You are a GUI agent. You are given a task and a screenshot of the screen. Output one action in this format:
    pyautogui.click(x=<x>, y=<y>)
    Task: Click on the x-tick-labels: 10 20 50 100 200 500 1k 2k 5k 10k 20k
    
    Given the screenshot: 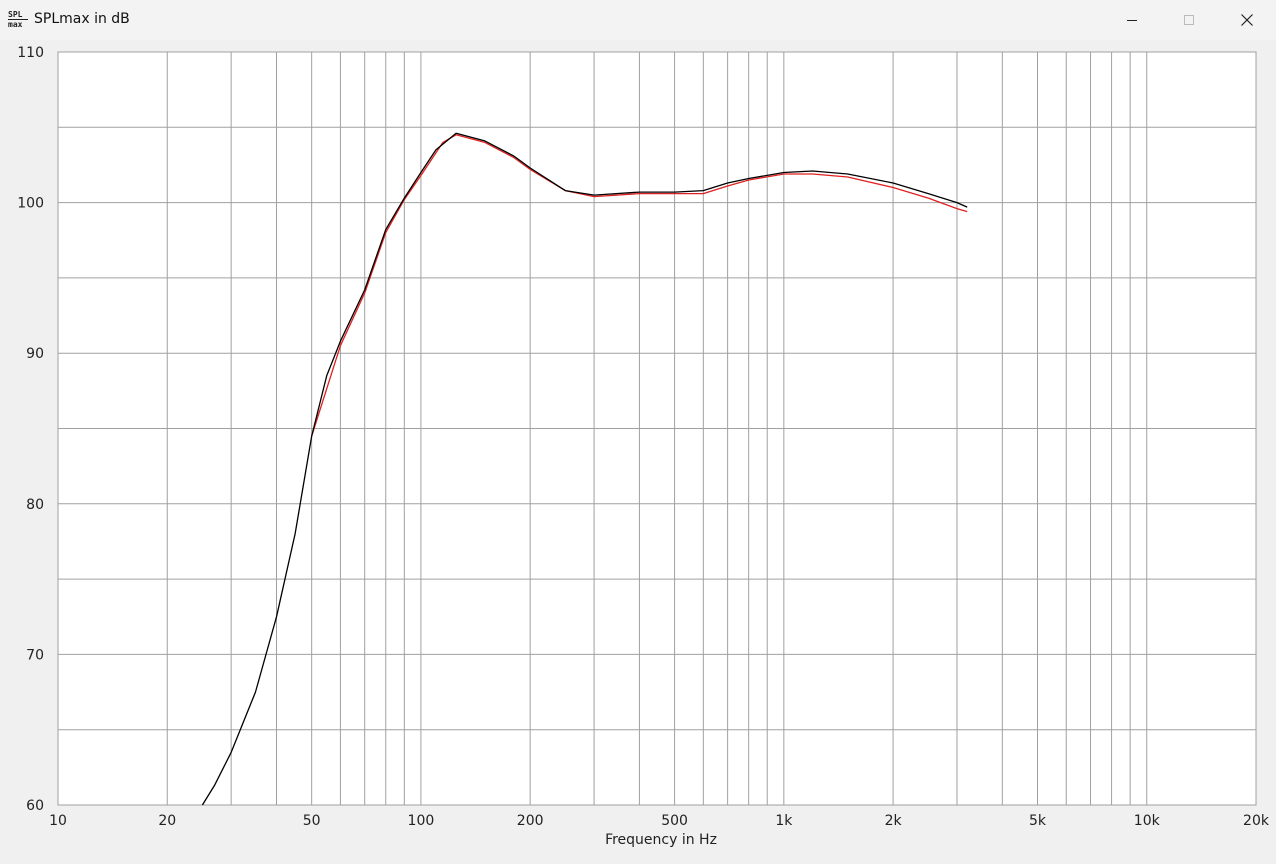 What is the action you would take?
    pyautogui.click(x=659, y=821)
    